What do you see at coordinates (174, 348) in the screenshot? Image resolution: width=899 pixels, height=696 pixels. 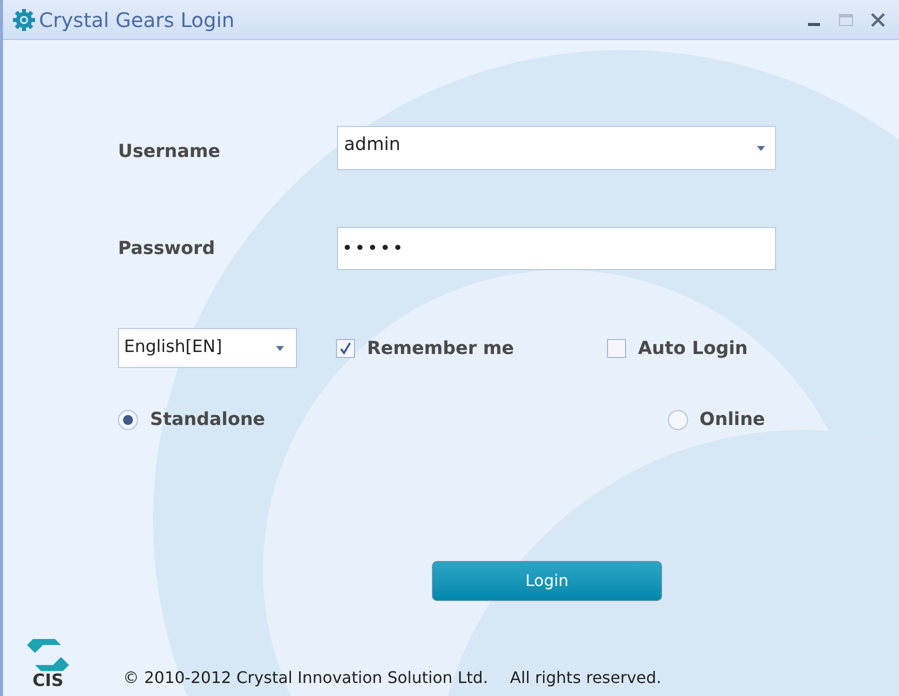 I see `language-value: English[EN]` at bounding box center [174, 348].